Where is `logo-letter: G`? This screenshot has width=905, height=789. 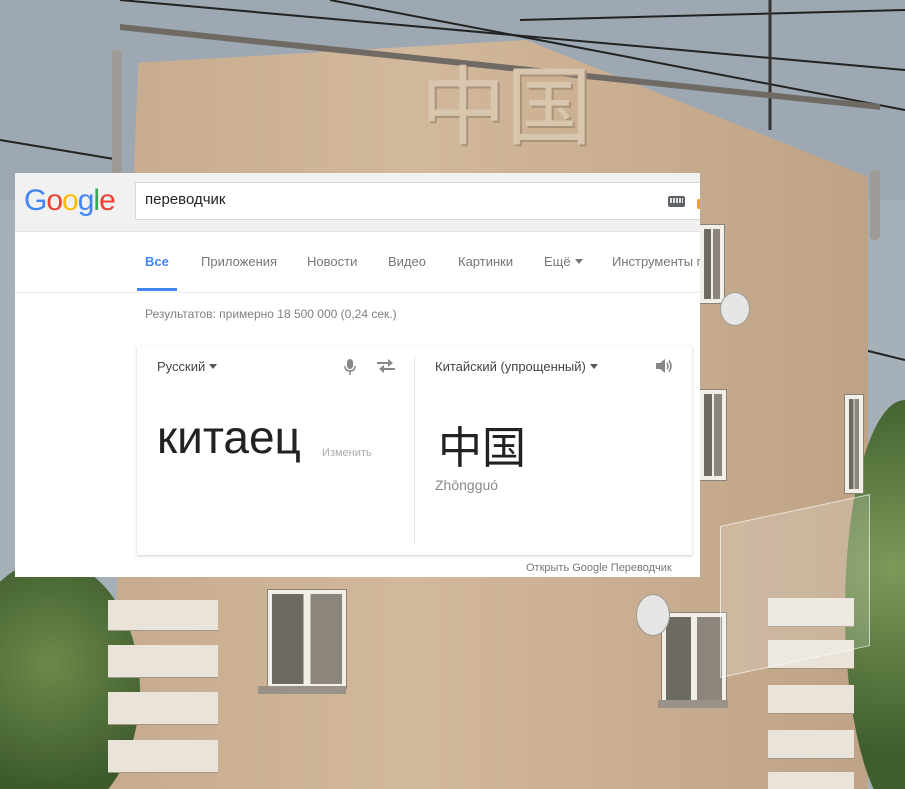
logo-letter: G is located at coordinates (35, 200).